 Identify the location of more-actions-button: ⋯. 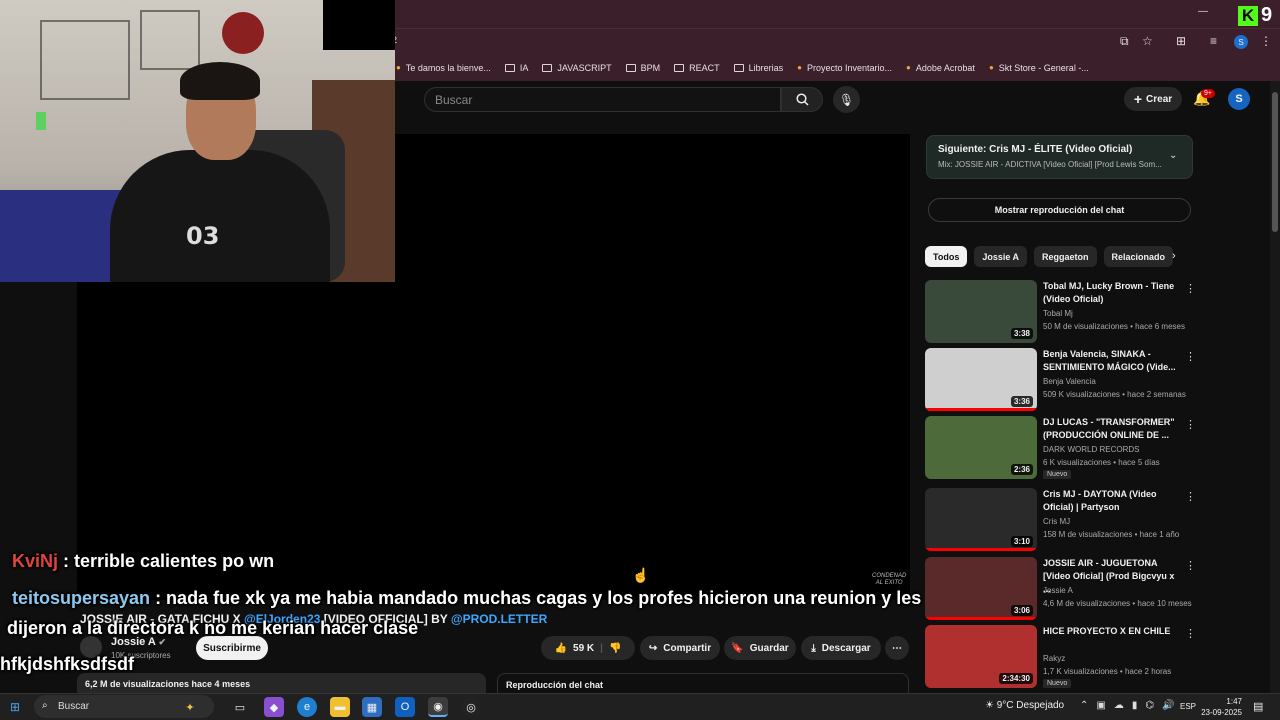
(897, 648).